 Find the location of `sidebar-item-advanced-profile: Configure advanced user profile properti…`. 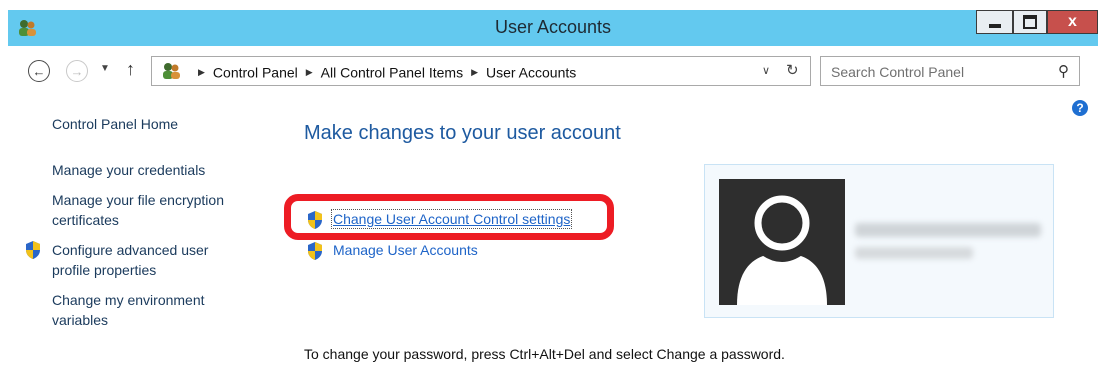

sidebar-item-advanced-profile: Configure advanced user profile properti… is located at coordinates (142, 260).